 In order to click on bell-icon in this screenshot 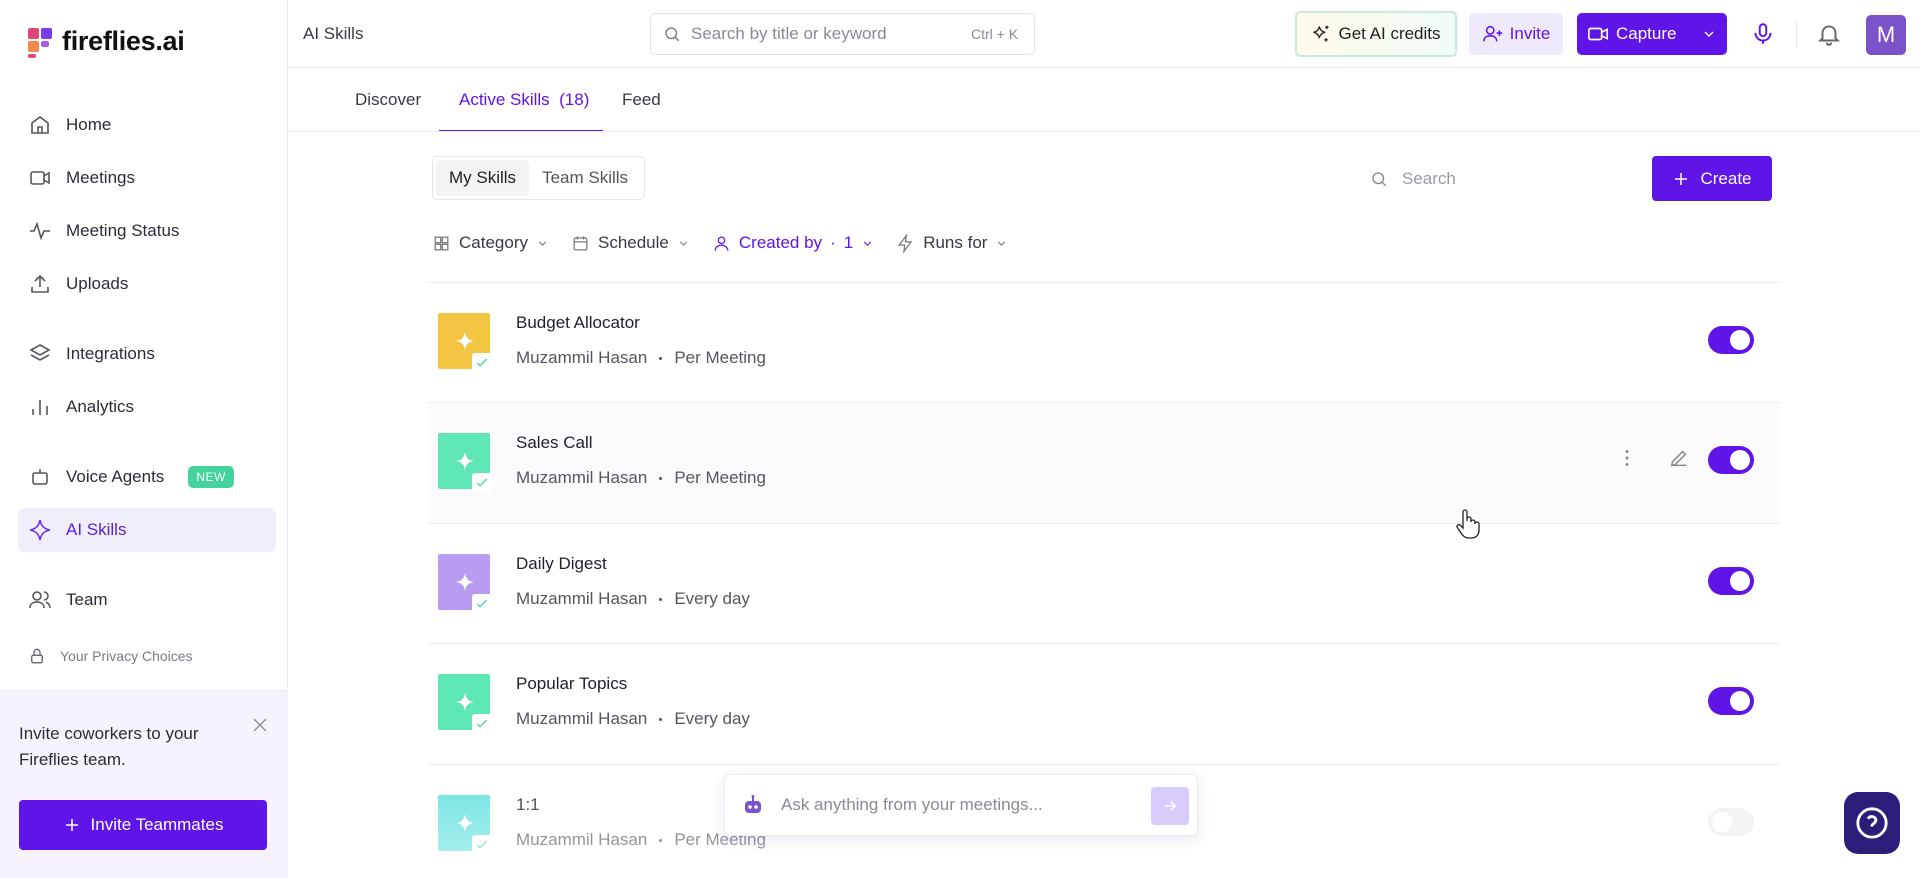, I will do `click(1829, 35)`.